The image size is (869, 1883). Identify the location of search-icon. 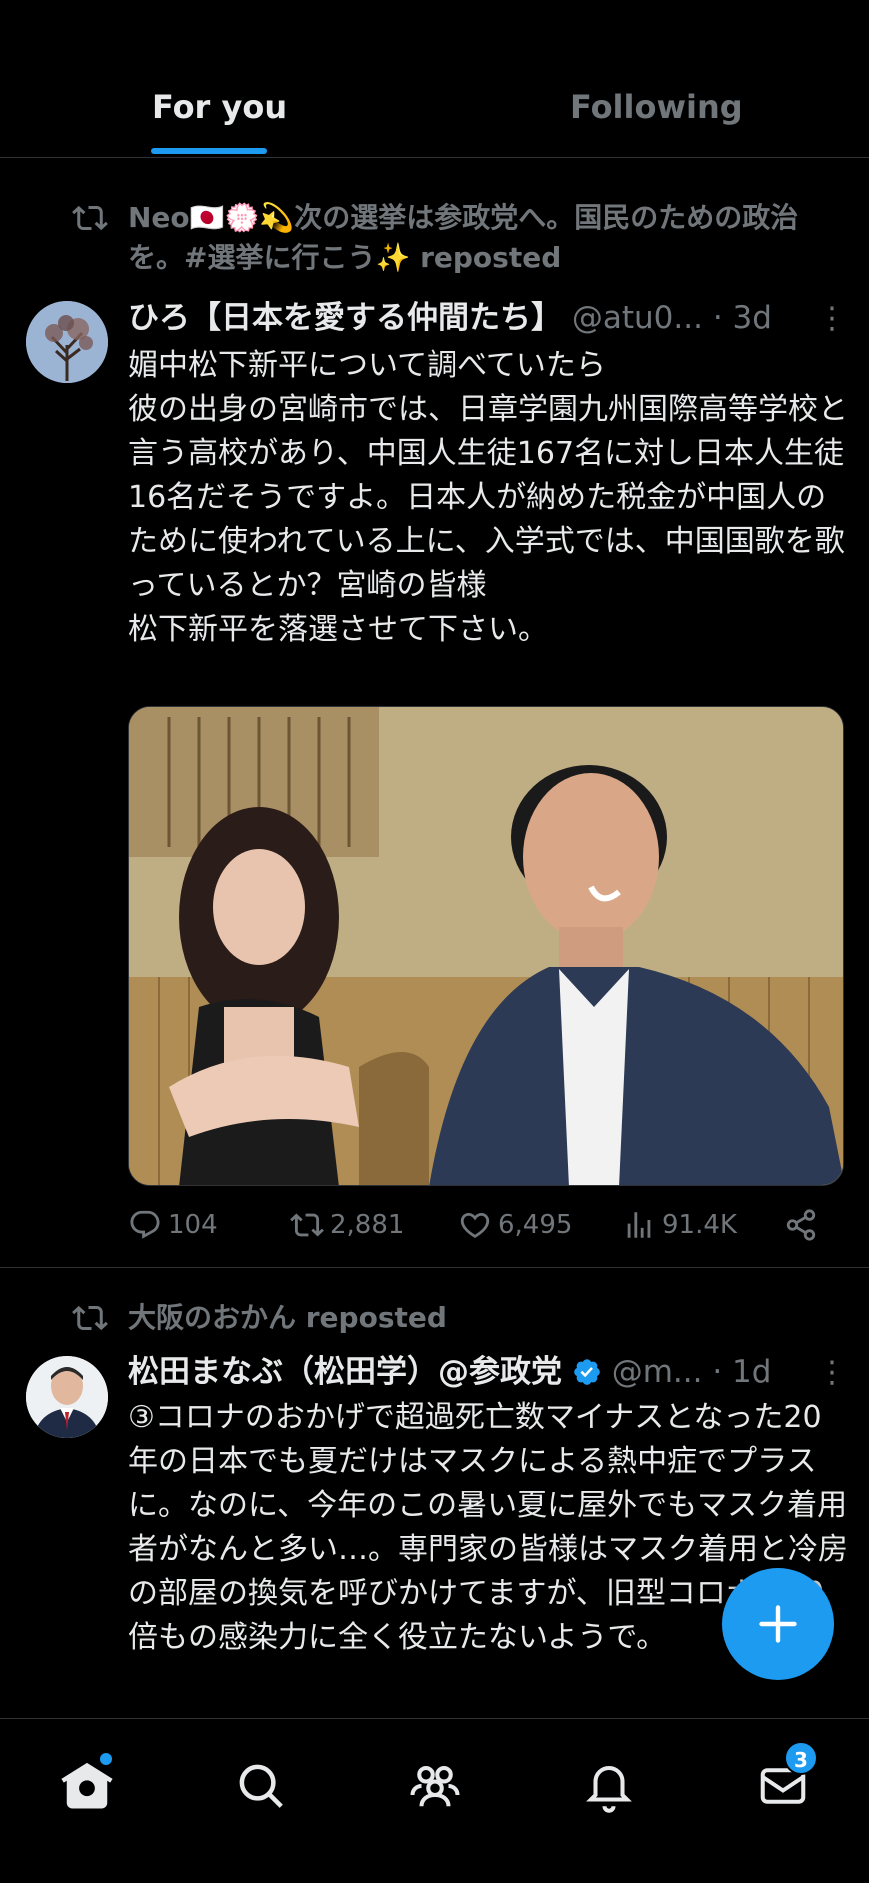
(261, 1786).